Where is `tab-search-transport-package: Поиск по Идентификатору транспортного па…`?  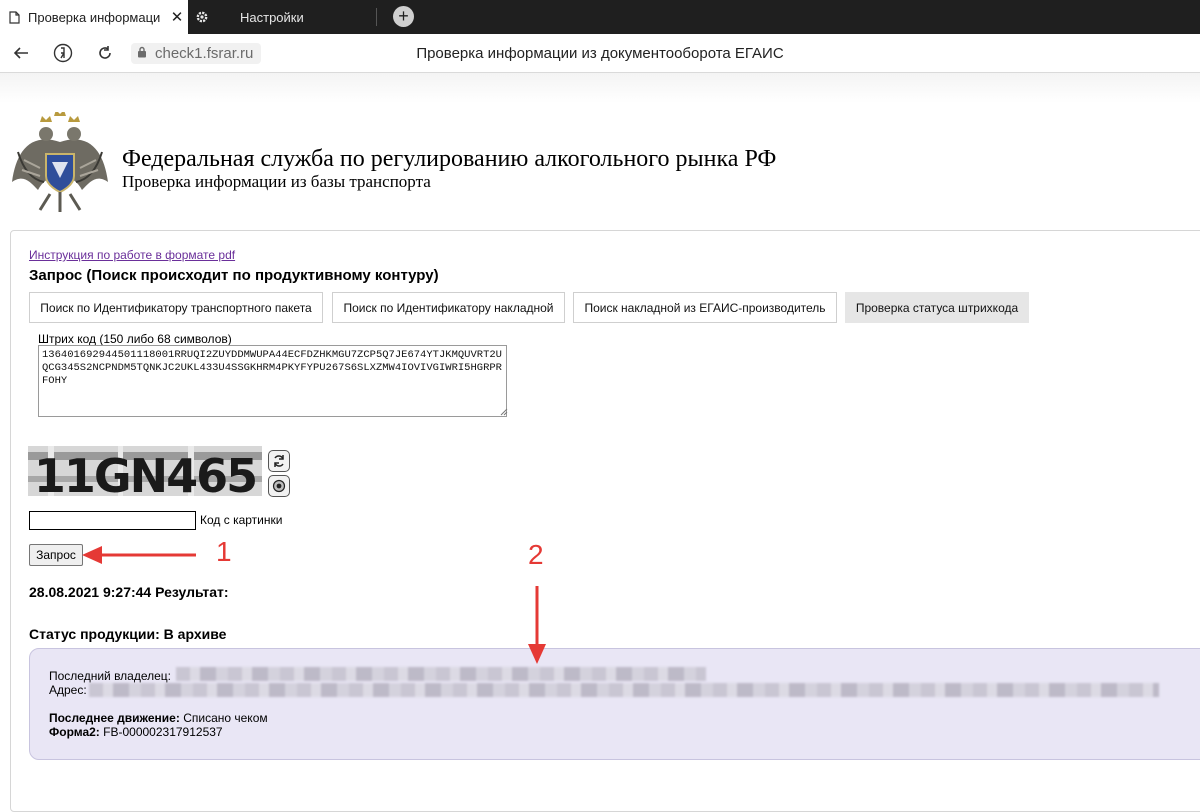
tab-search-transport-package: Поиск по Идентификатору транспортного па… is located at coordinates (176, 307).